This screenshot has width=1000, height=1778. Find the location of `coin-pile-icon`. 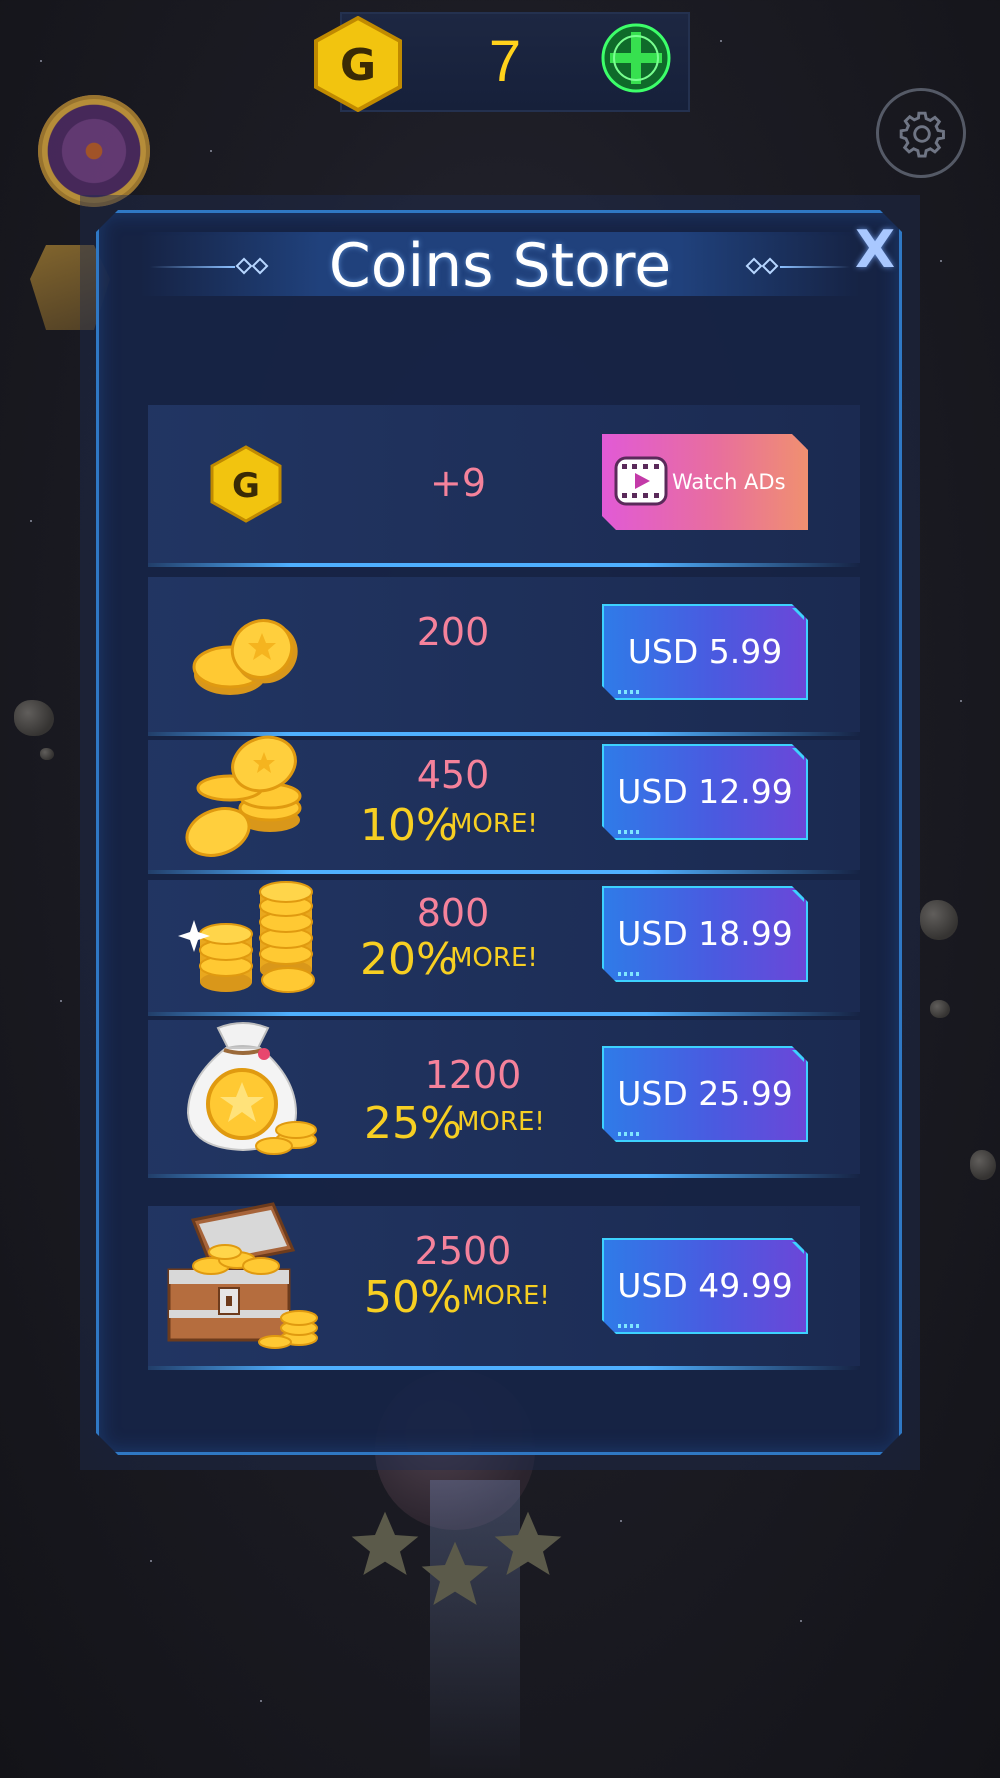

coin-pile-icon is located at coordinates (243, 793).